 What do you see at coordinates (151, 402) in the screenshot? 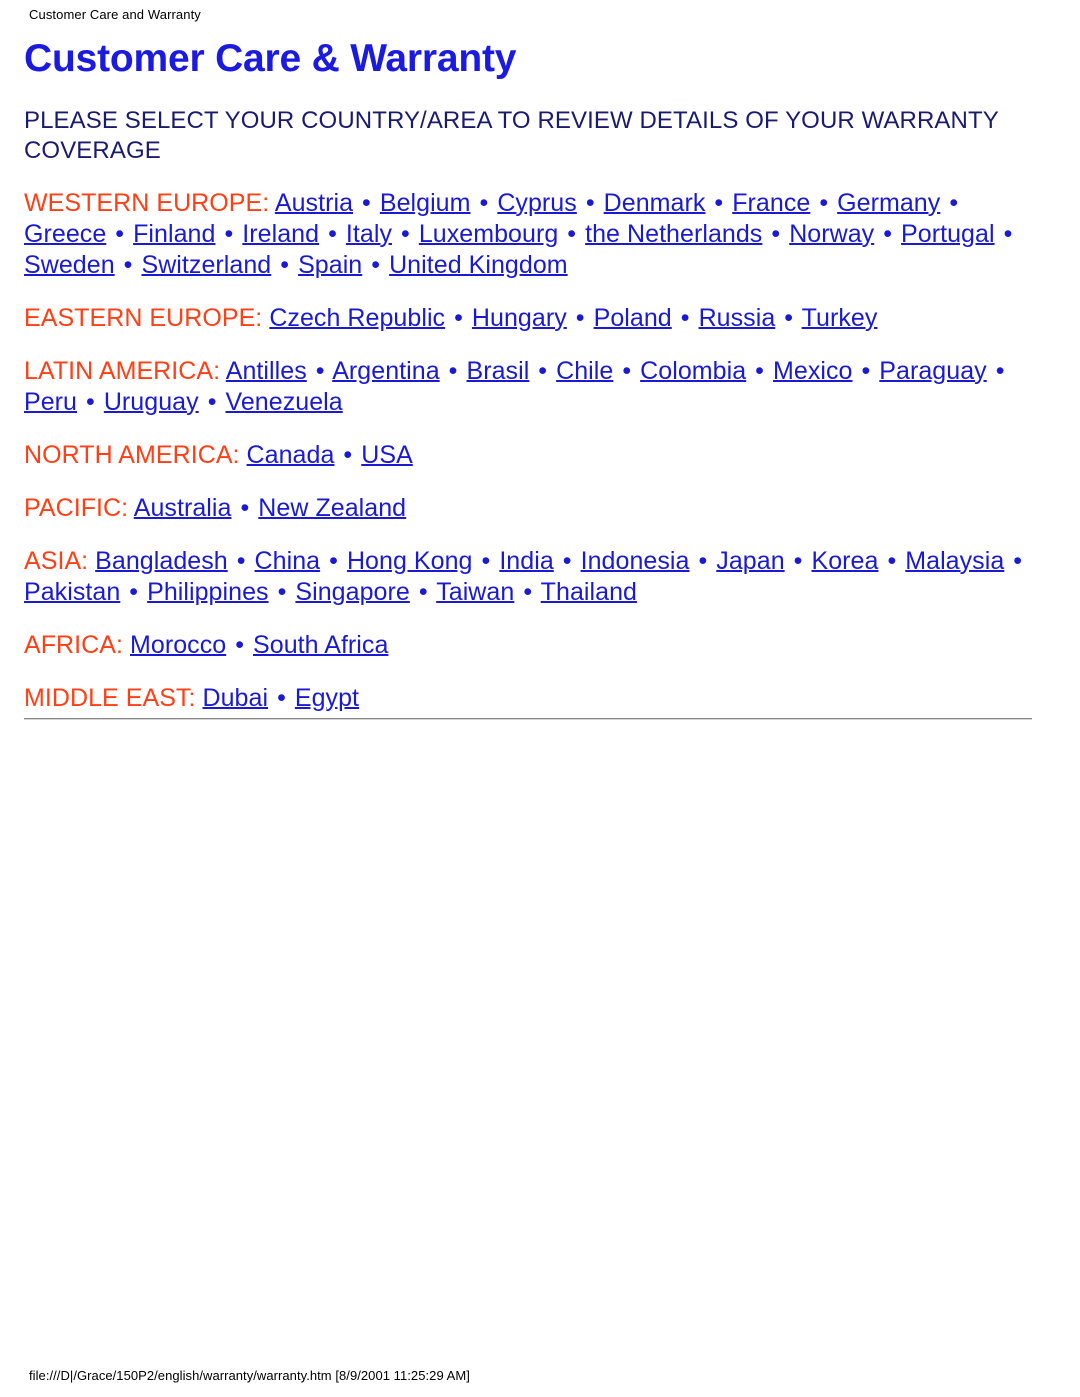
I see `country-link: Uruguay` at bounding box center [151, 402].